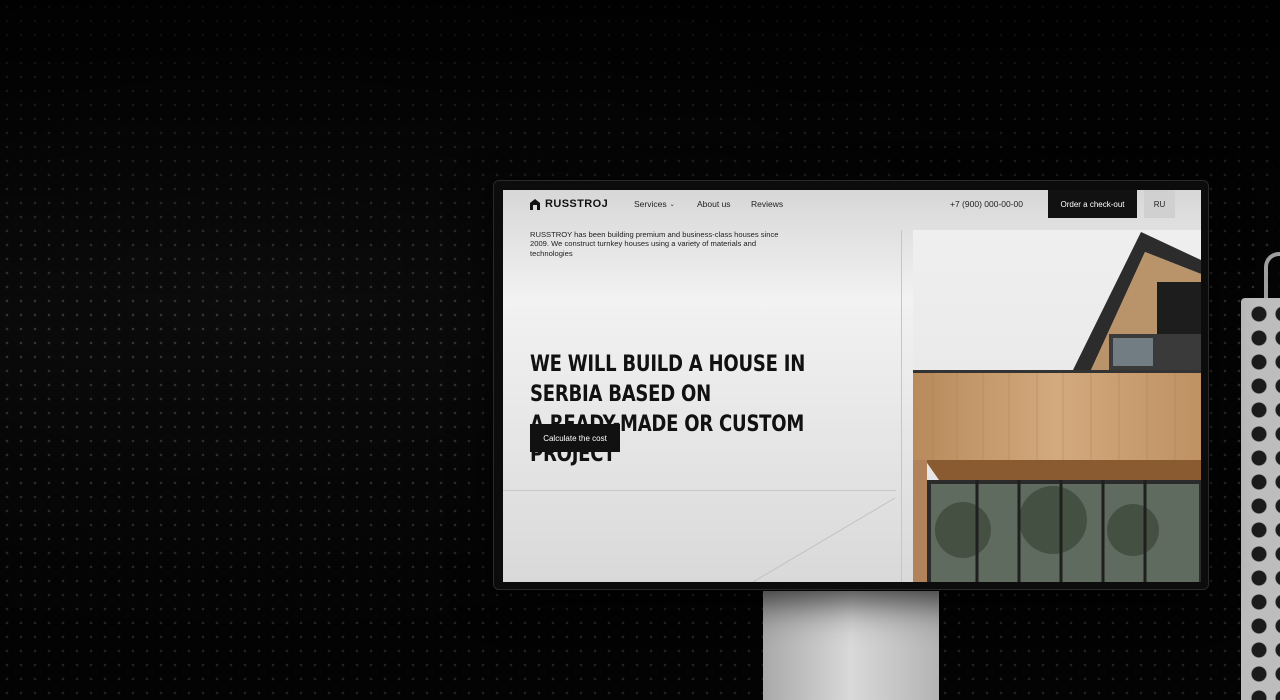 The height and width of the screenshot is (700, 1280). Describe the element at coordinates (986, 204) in the screenshot. I see `phone-link: +7 (900) 000-00-00` at that location.